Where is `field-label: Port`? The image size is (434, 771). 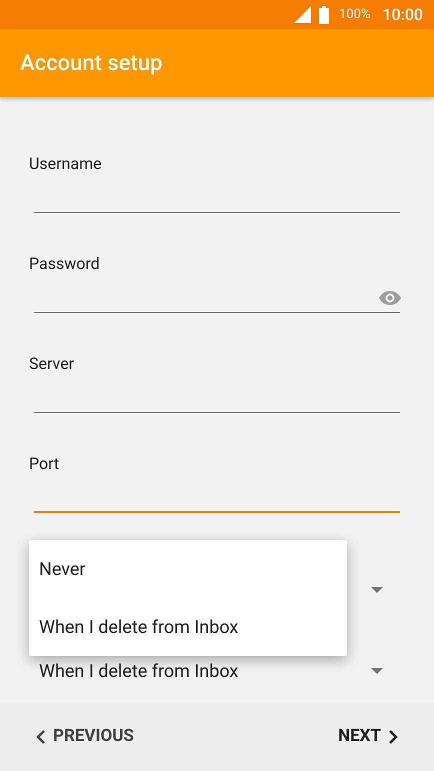
field-label: Port is located at coordinates (44, 464).